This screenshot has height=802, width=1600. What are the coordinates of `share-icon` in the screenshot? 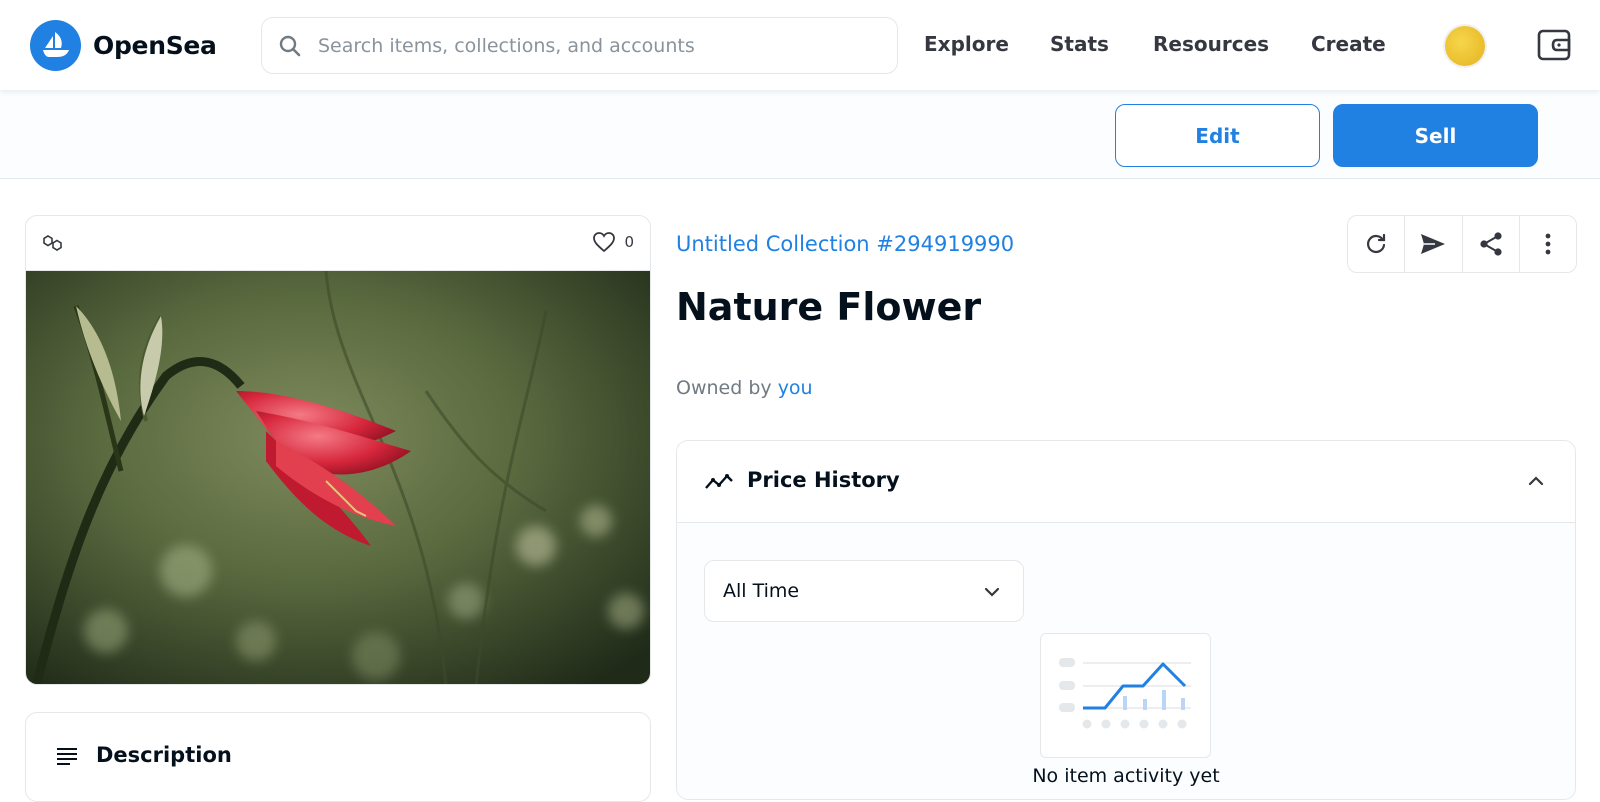 It's located at (1491, 244).